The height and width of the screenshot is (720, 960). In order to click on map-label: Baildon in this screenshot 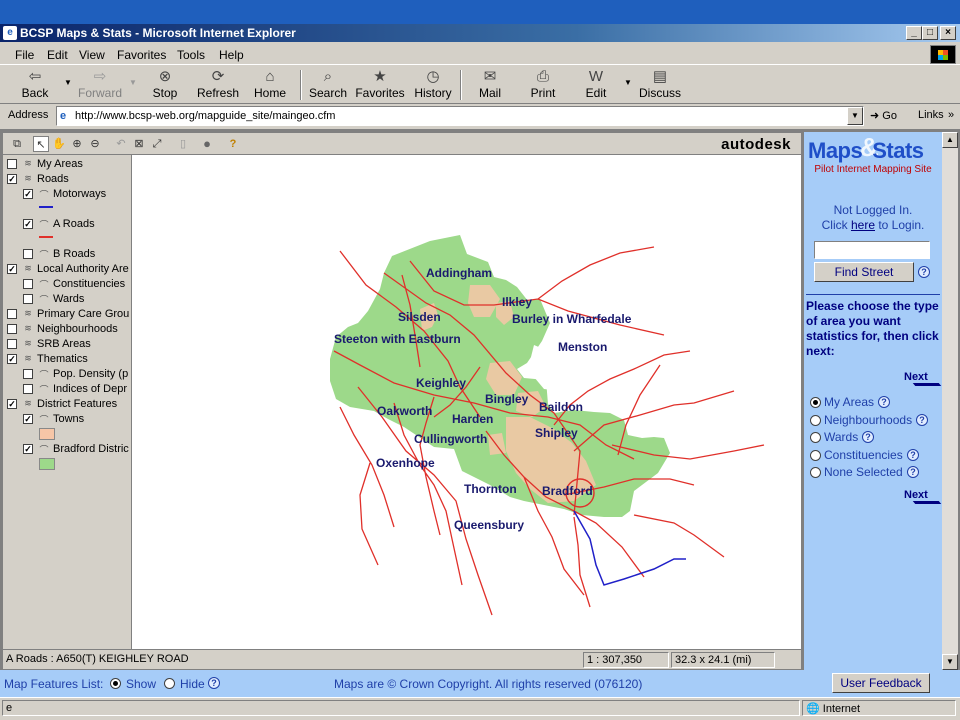, I will do `click(561, 407)`.